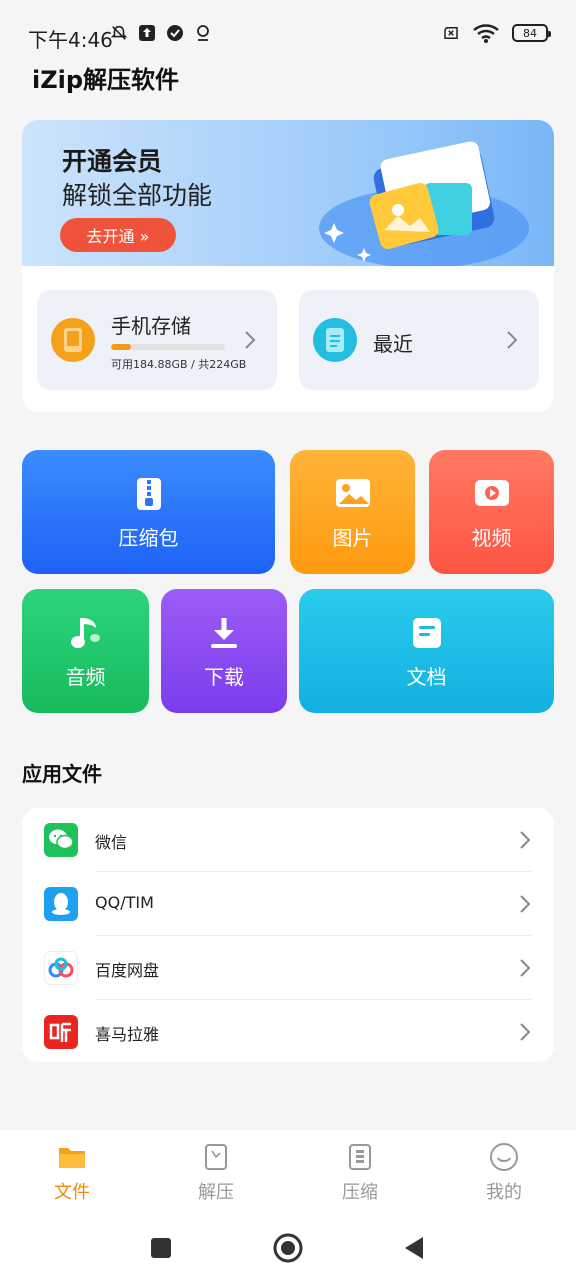  Describe the element at coordinates (486, 33) in the screenshot. I see `wifi-icon` at that location.